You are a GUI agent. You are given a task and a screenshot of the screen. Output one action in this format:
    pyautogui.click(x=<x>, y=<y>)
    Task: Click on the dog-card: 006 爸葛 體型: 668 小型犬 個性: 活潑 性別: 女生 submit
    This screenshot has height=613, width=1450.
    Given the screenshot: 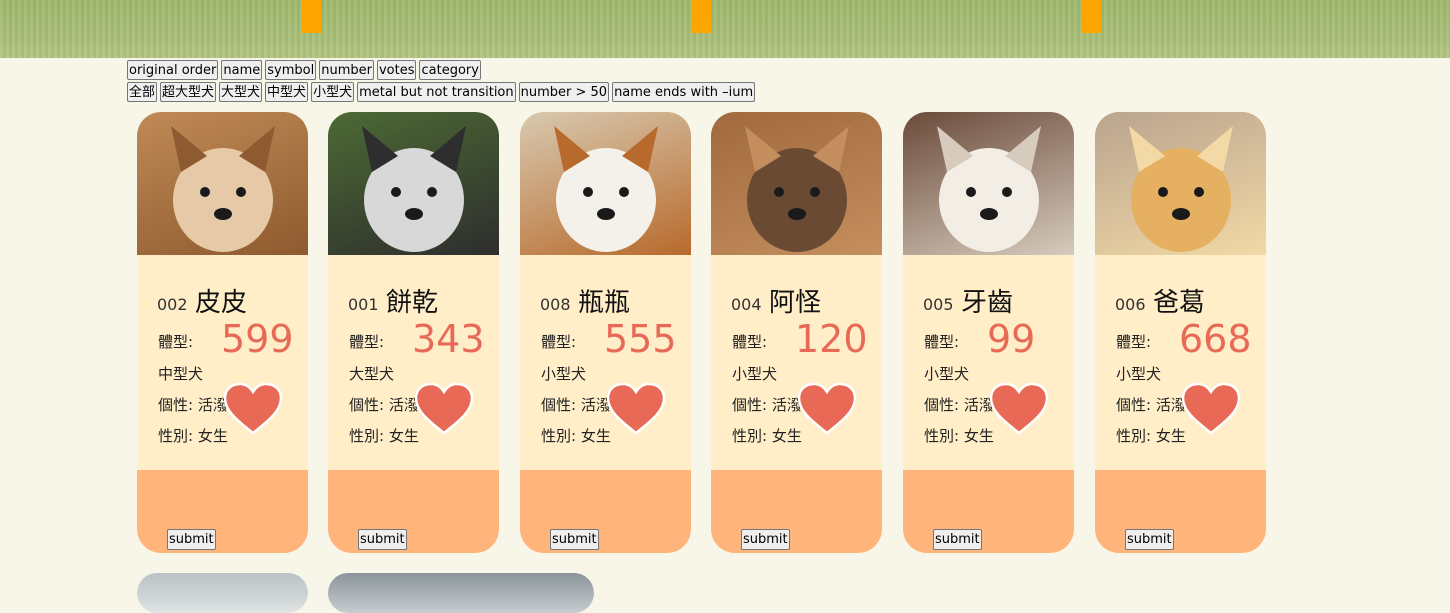 What is the action you would take?
    pyautogui.click(x=1180, y=332)
    